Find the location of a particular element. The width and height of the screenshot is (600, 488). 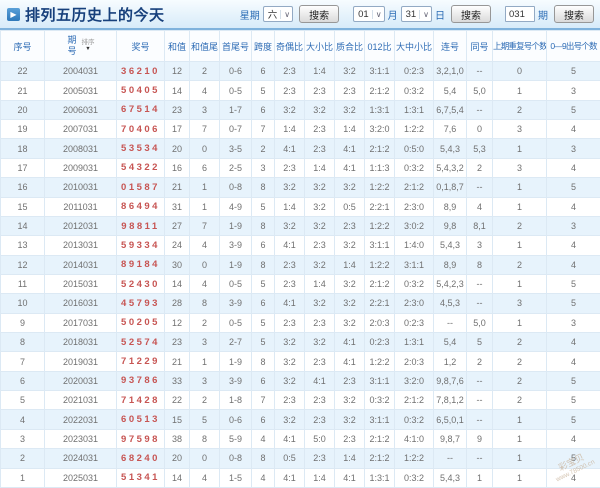

cell: 6 is located at coordinates (263, 303).